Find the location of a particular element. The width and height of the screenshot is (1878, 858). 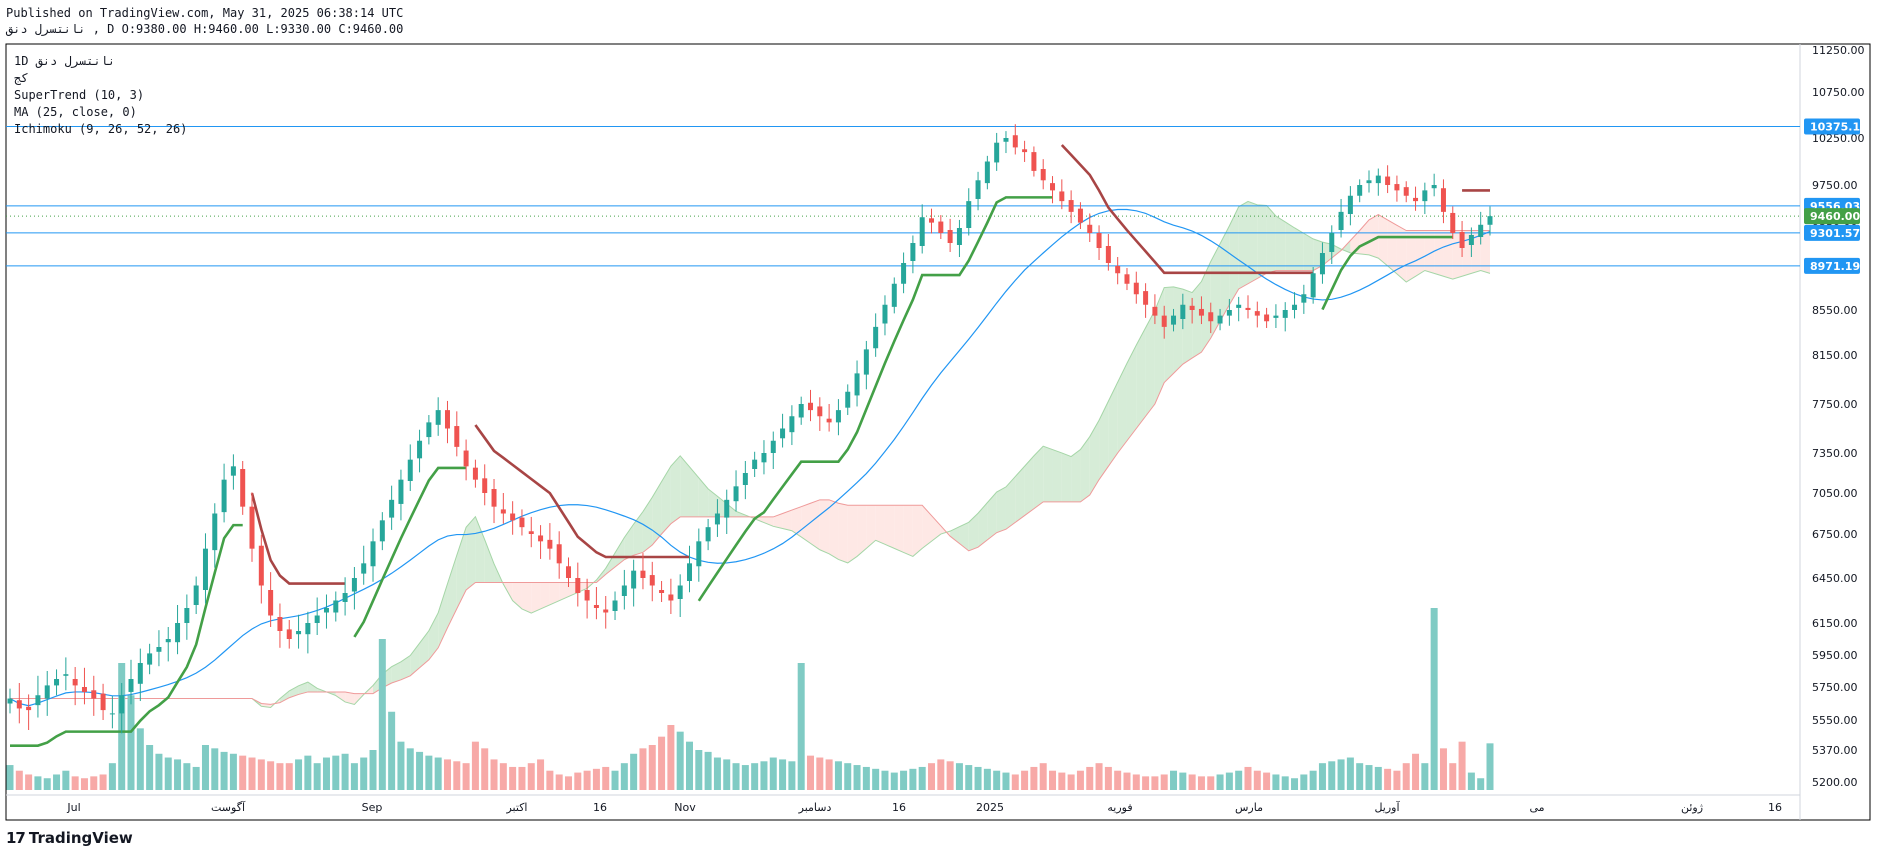

legend-ma: MA (25, close, 0) is located at coordinates (100, 112).